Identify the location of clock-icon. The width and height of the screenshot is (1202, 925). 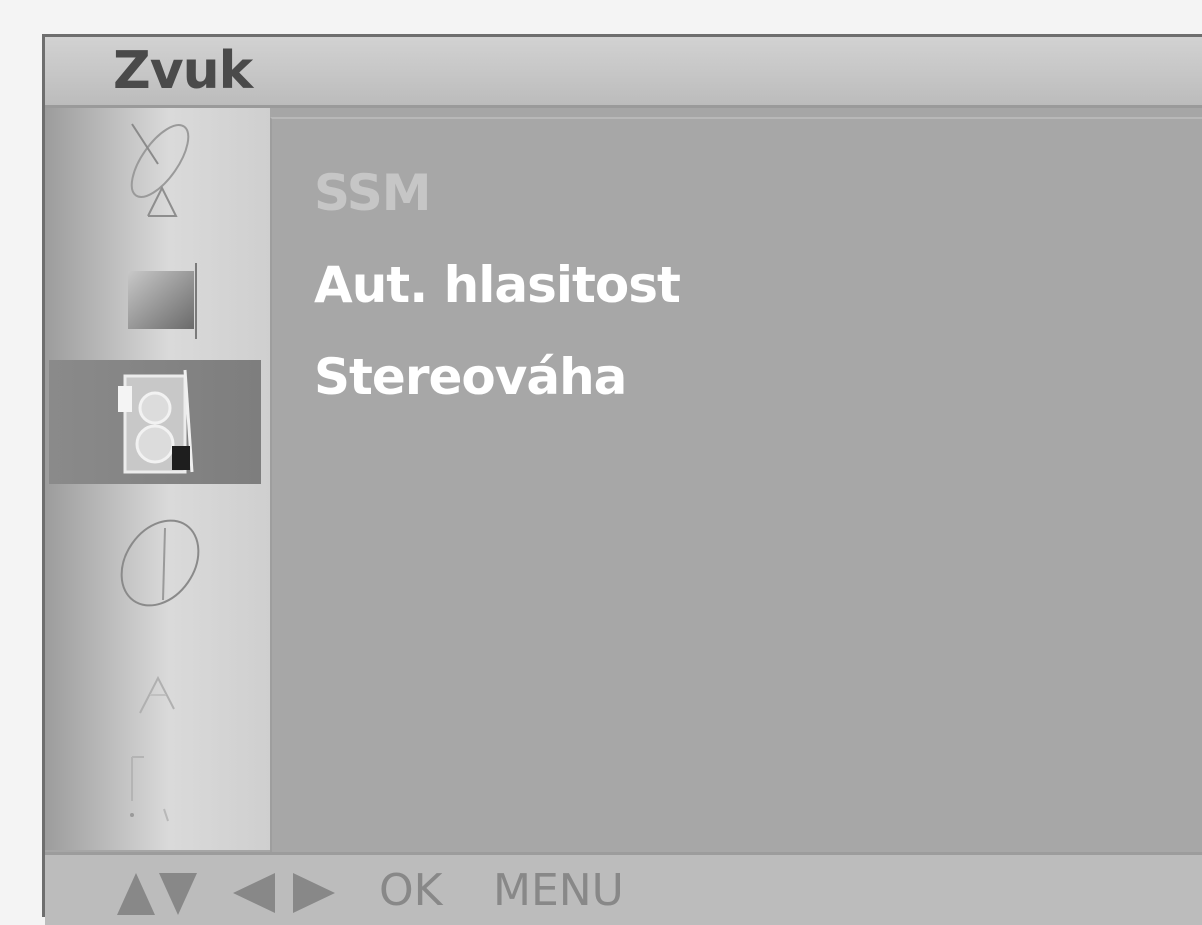
(160, 563).